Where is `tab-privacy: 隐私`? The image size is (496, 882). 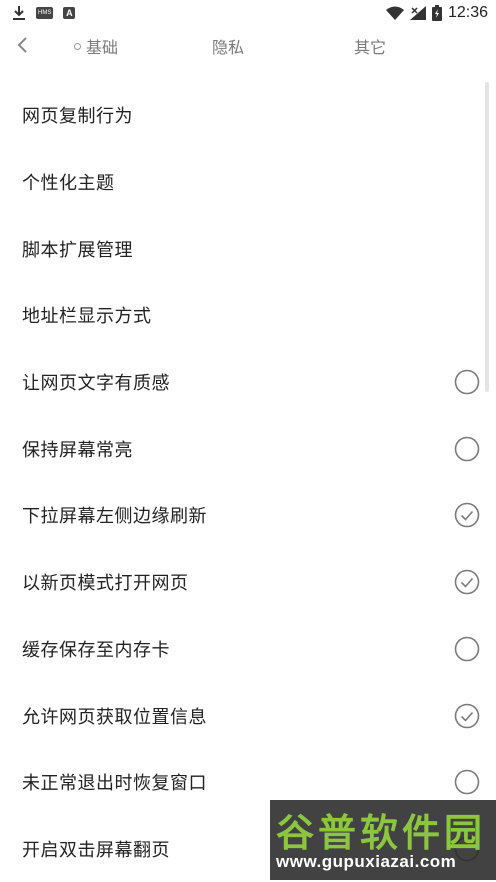
tab-privacy: 隐私 is located at coordinates (228, 46).